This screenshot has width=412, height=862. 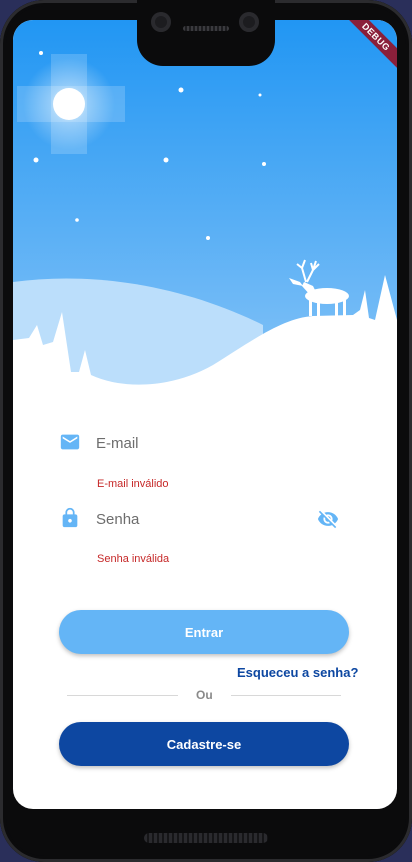 I want to click on login-button: Entrar, so click(x=204, y=632).